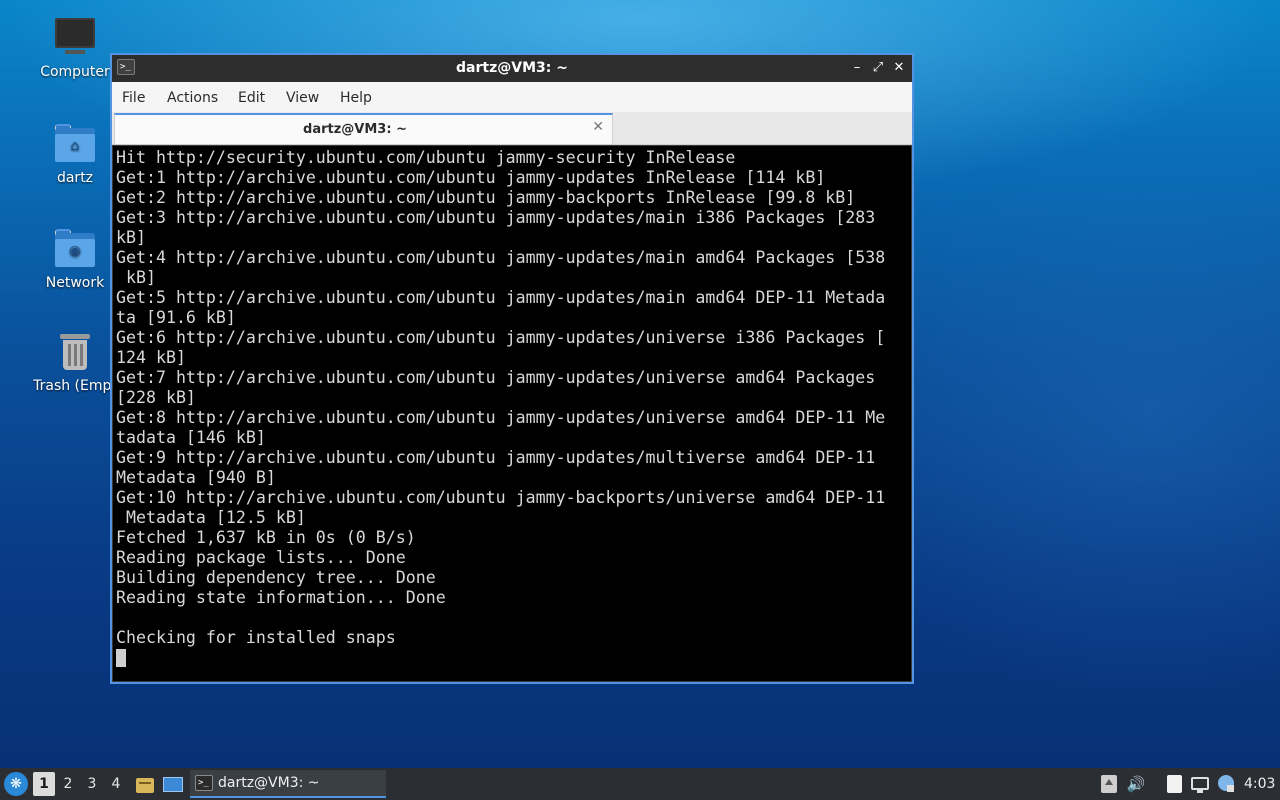 This screenshot has height=800, width=1280. What do you see at coordinates (144, 784) in the screenshot?
I see `file-manager-launcher-icon` at bounding box center [144, 784].